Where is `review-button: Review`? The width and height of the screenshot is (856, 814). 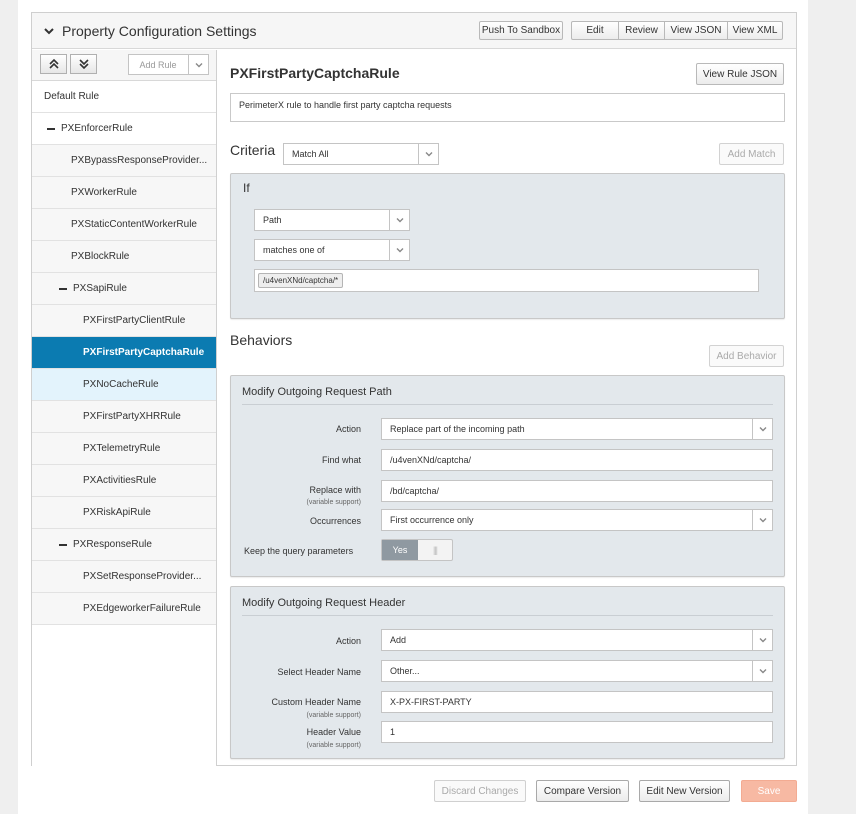 review-button: Review is located at coordinates (641, 30).